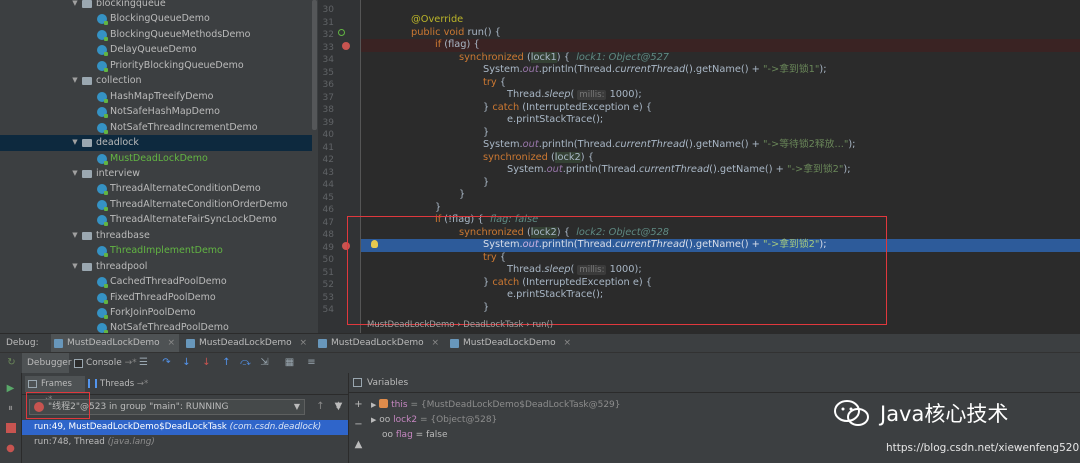 This screenshot has height=463, width=1080. I want to click on tree-item-label: ThreadAlternateFairSyncLockDemo, so click(193, 220).